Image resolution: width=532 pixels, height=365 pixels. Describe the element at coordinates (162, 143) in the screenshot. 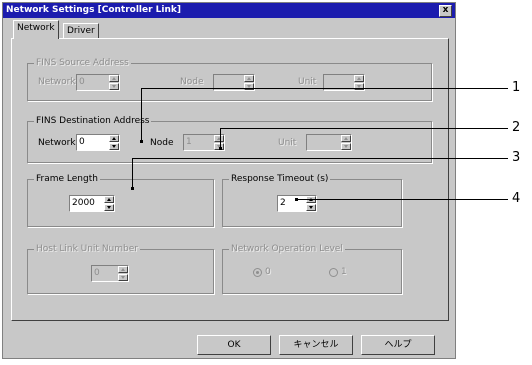

I see `destination-node-label: Node` at that location.